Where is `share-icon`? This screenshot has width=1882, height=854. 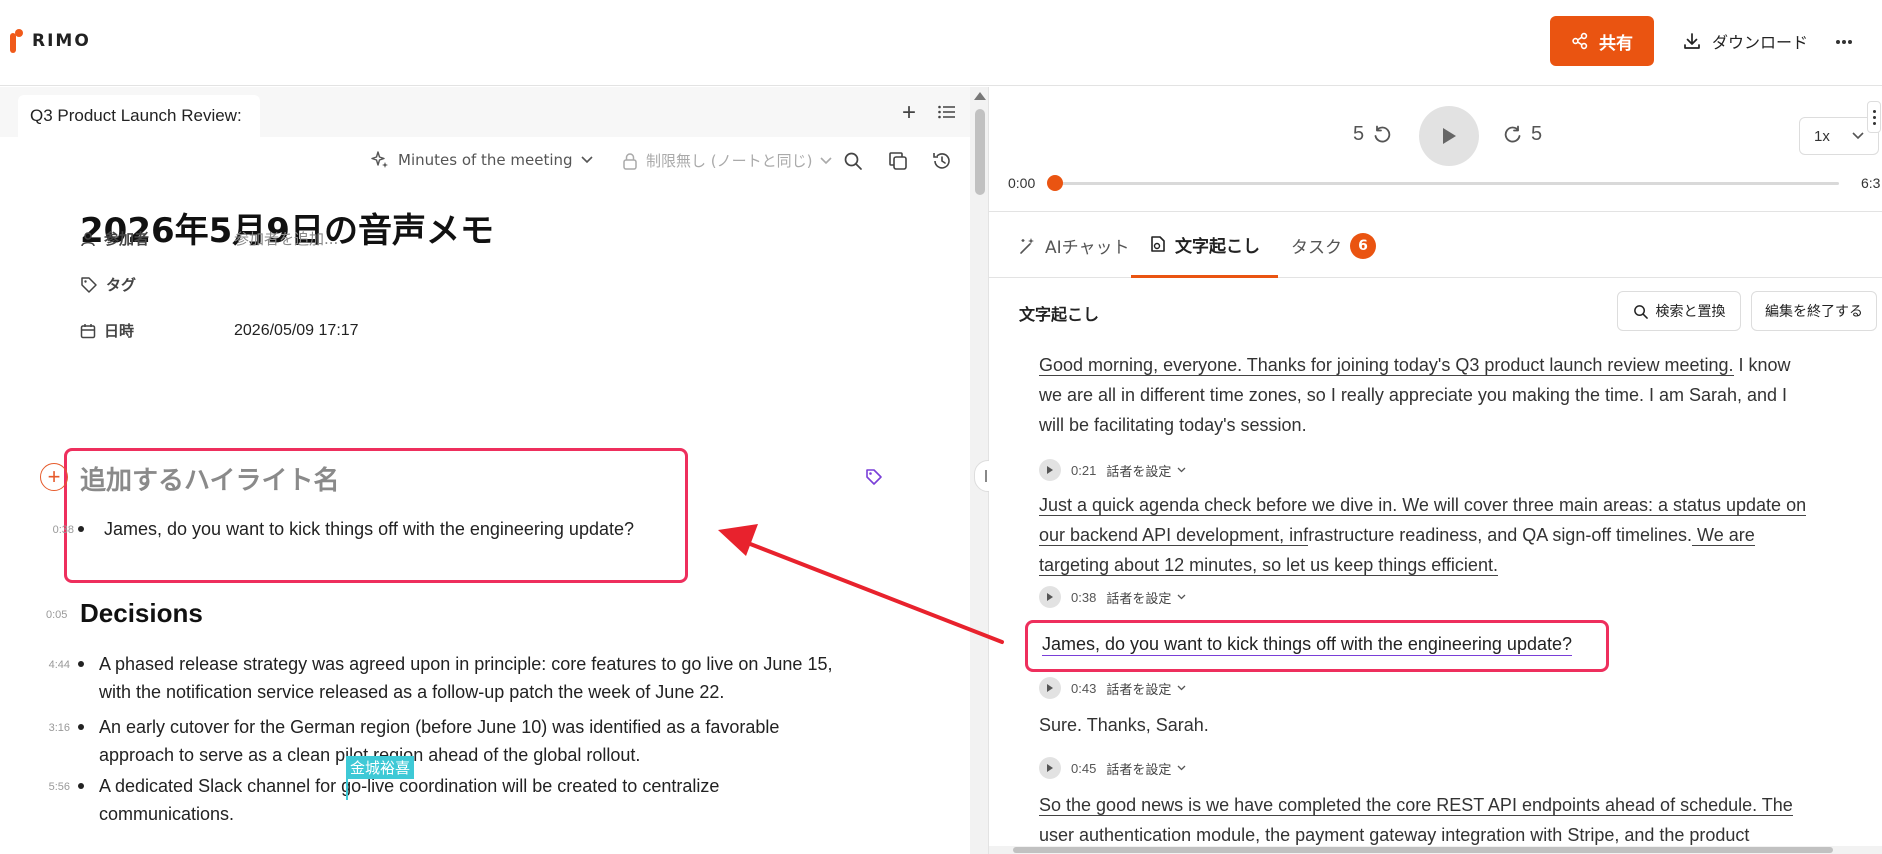 share-icon is located at coordinates (1580, 41).